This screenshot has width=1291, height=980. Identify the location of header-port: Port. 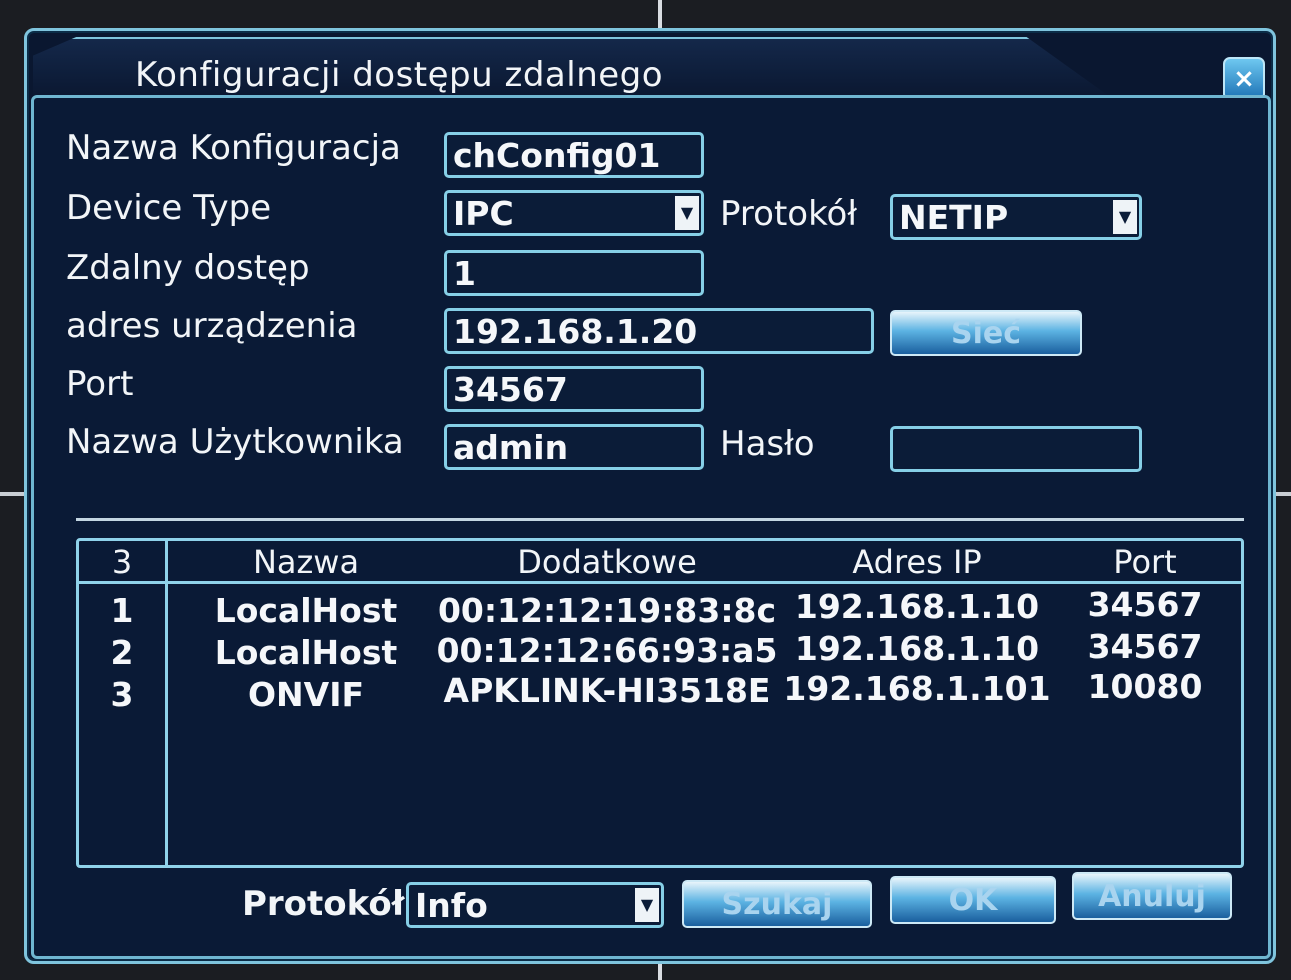
(1145, 562).